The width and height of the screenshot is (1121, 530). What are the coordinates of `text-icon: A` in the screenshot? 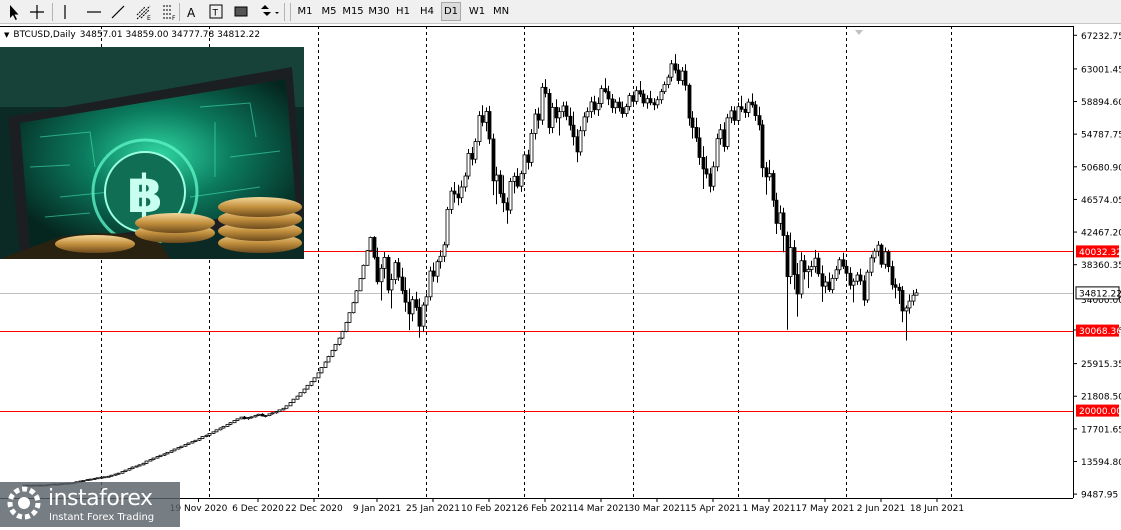 It's located at (191, 13).